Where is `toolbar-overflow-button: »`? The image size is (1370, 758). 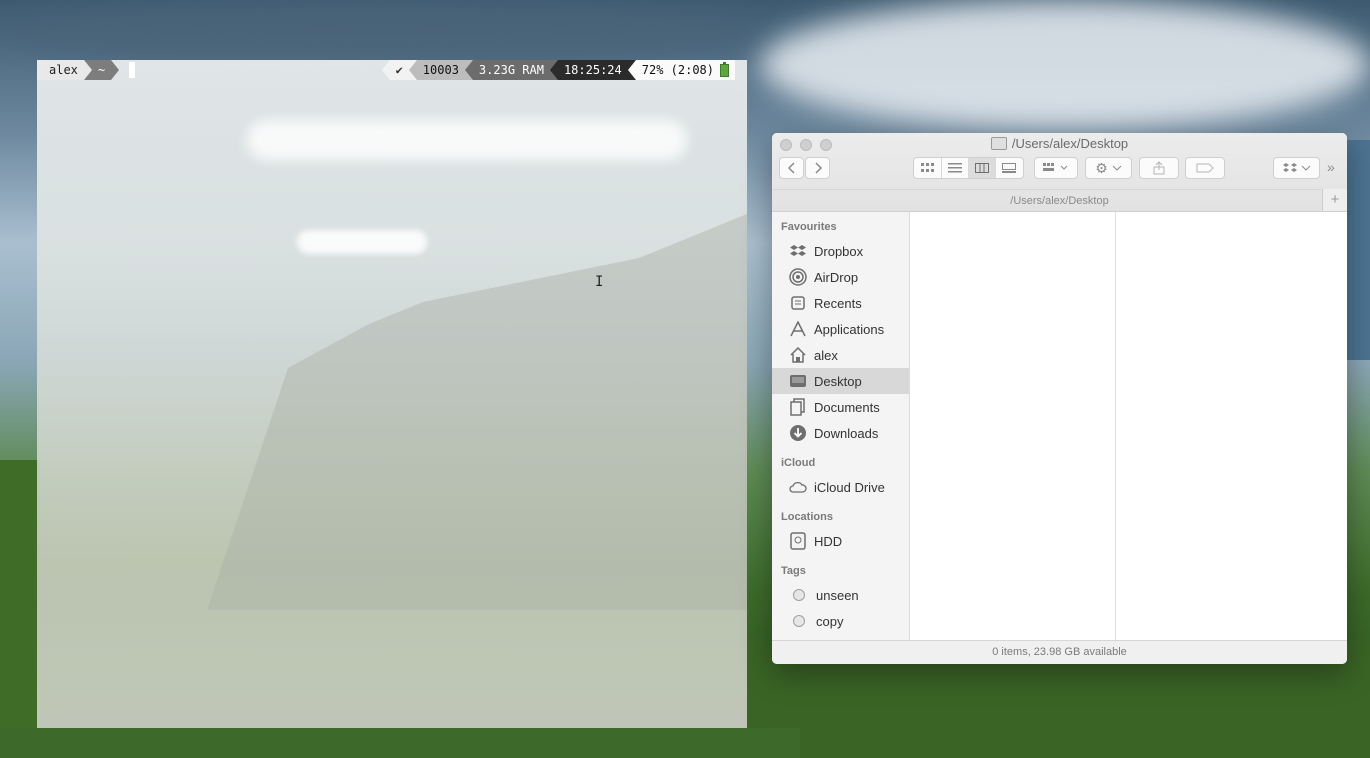 toolbar-overflow-button: » is located at coordinates (1331, 167).